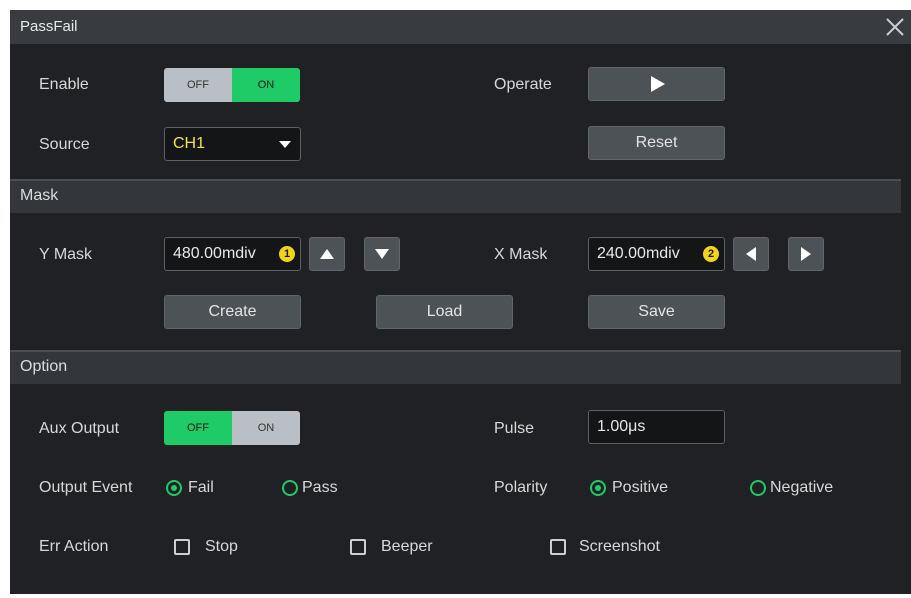  What do you see at coordinates (801, 488) in the screenshot?
I see `polarity-negative-label: Negative` at bounding box center [801, 488].